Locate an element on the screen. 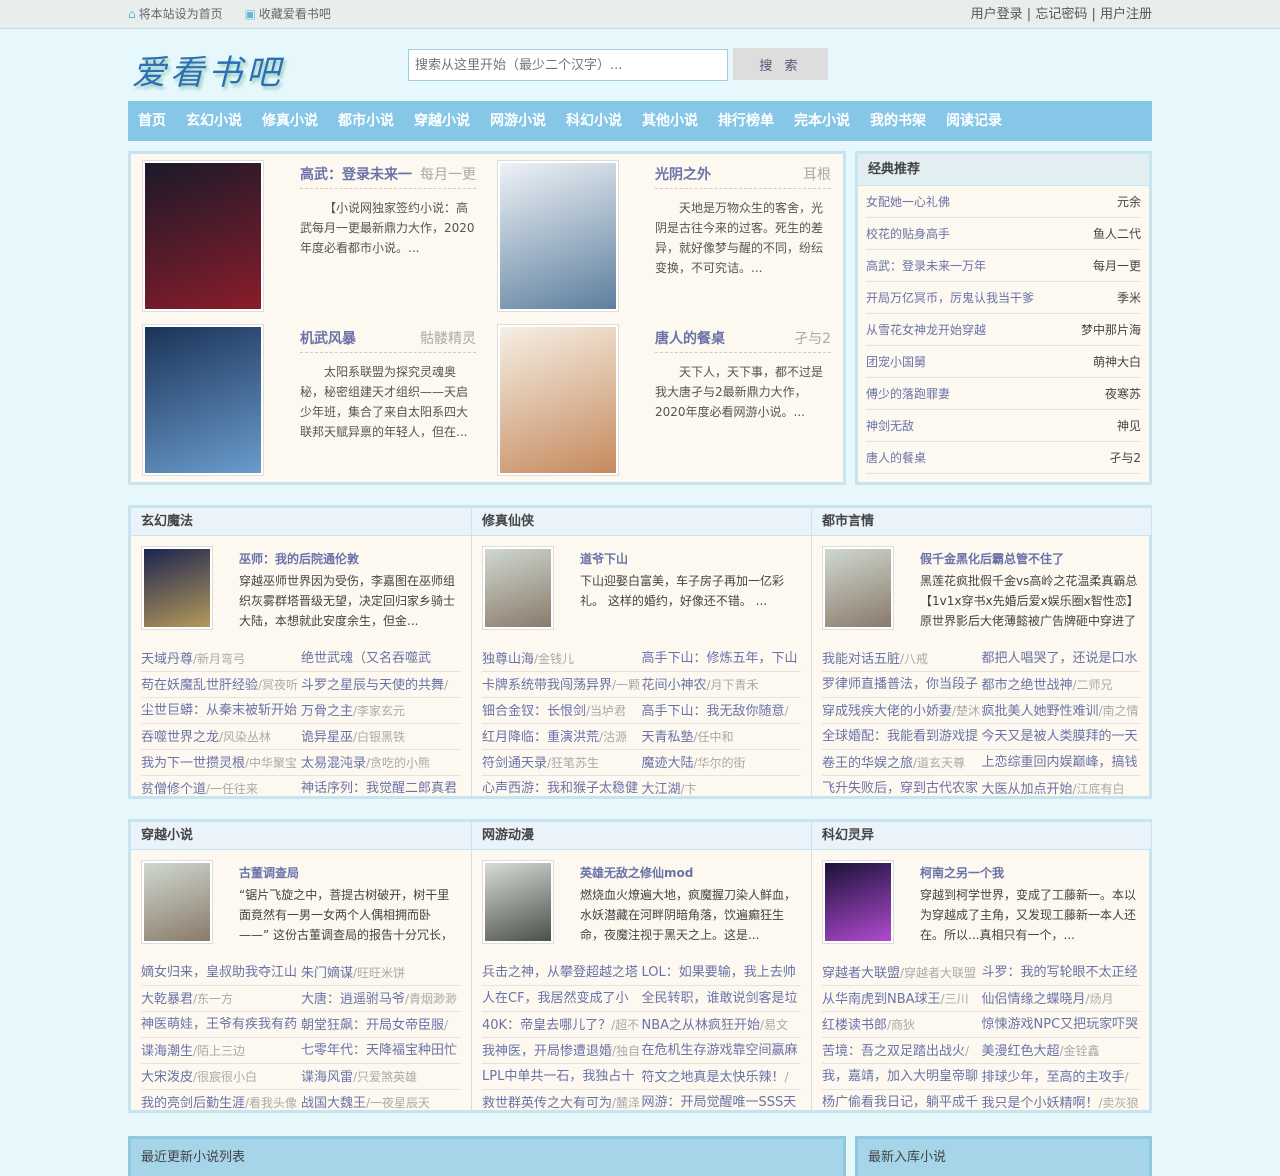  book-title: 苟在妖魔乱世肝经验 is located at coordinates (199, 685).